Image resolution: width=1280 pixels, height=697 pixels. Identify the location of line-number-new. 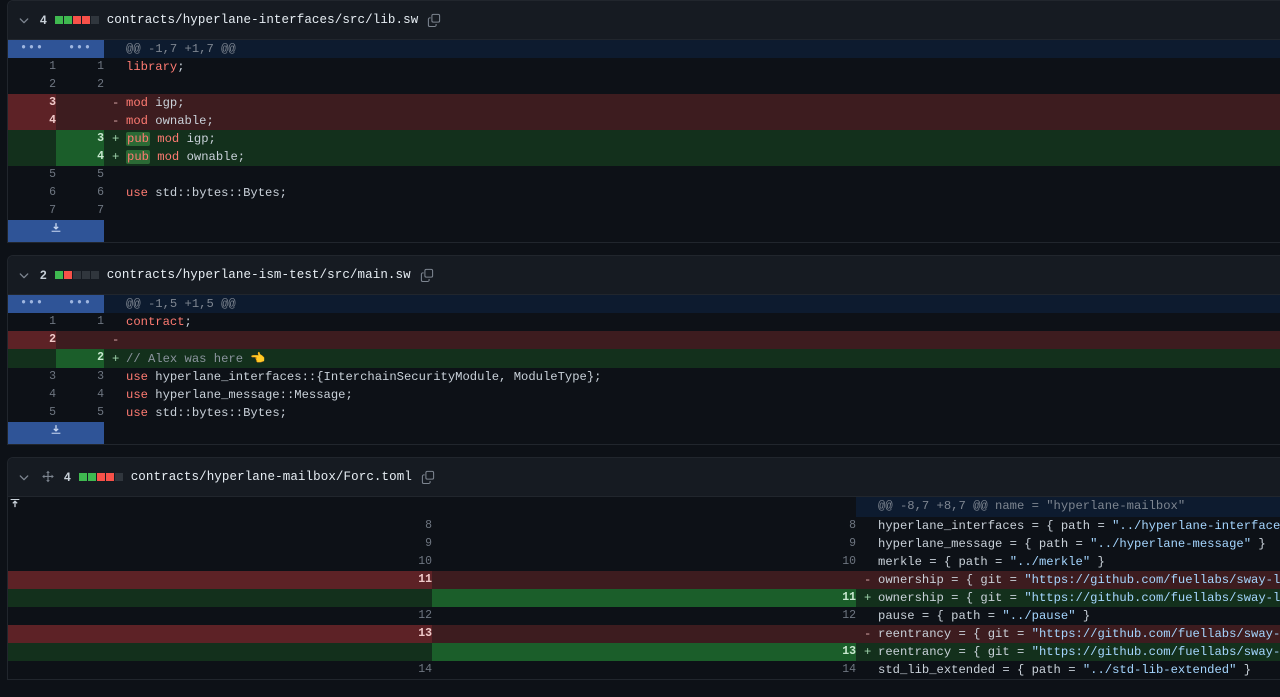
(80, 340).